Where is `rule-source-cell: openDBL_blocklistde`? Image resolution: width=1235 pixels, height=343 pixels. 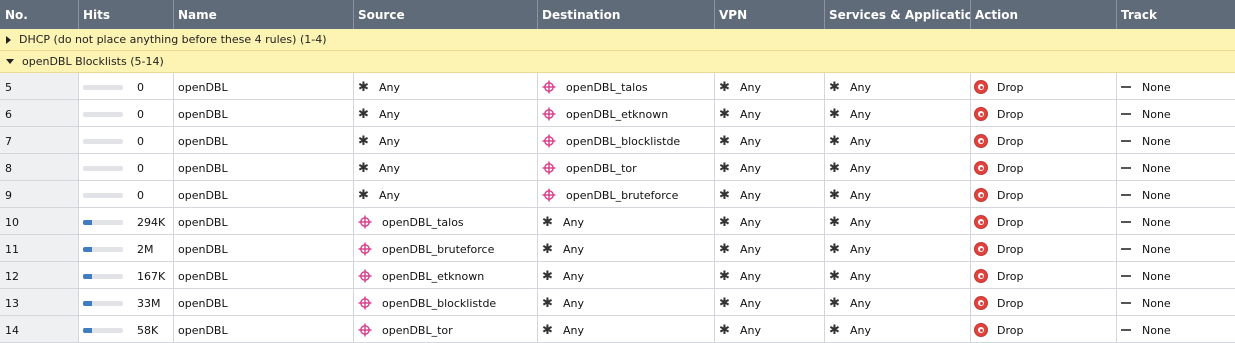 rule-source-cell: openDBL_blocklistde is located at coordinates (446, 302).